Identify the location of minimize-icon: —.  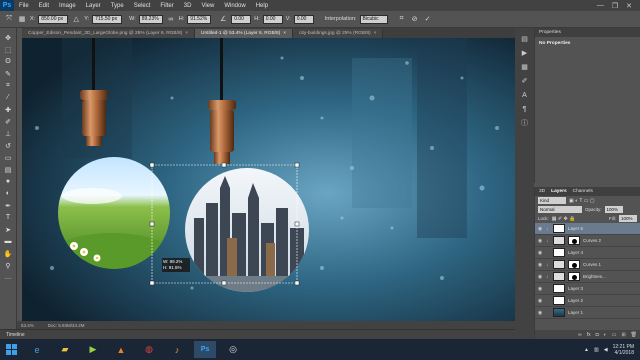
(600, 6).